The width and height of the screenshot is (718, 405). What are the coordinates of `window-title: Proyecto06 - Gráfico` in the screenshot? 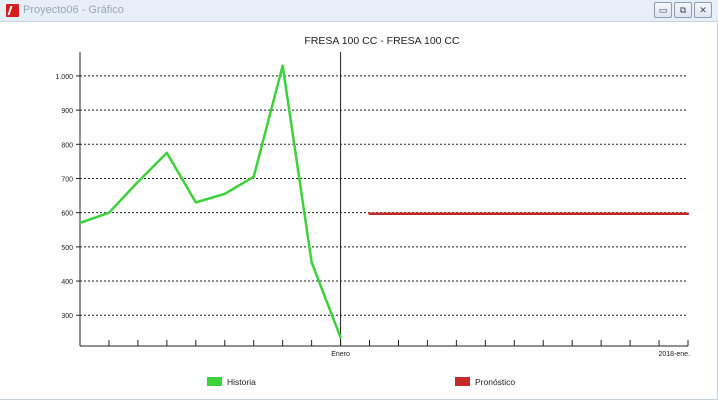 It's located at (73, 10).